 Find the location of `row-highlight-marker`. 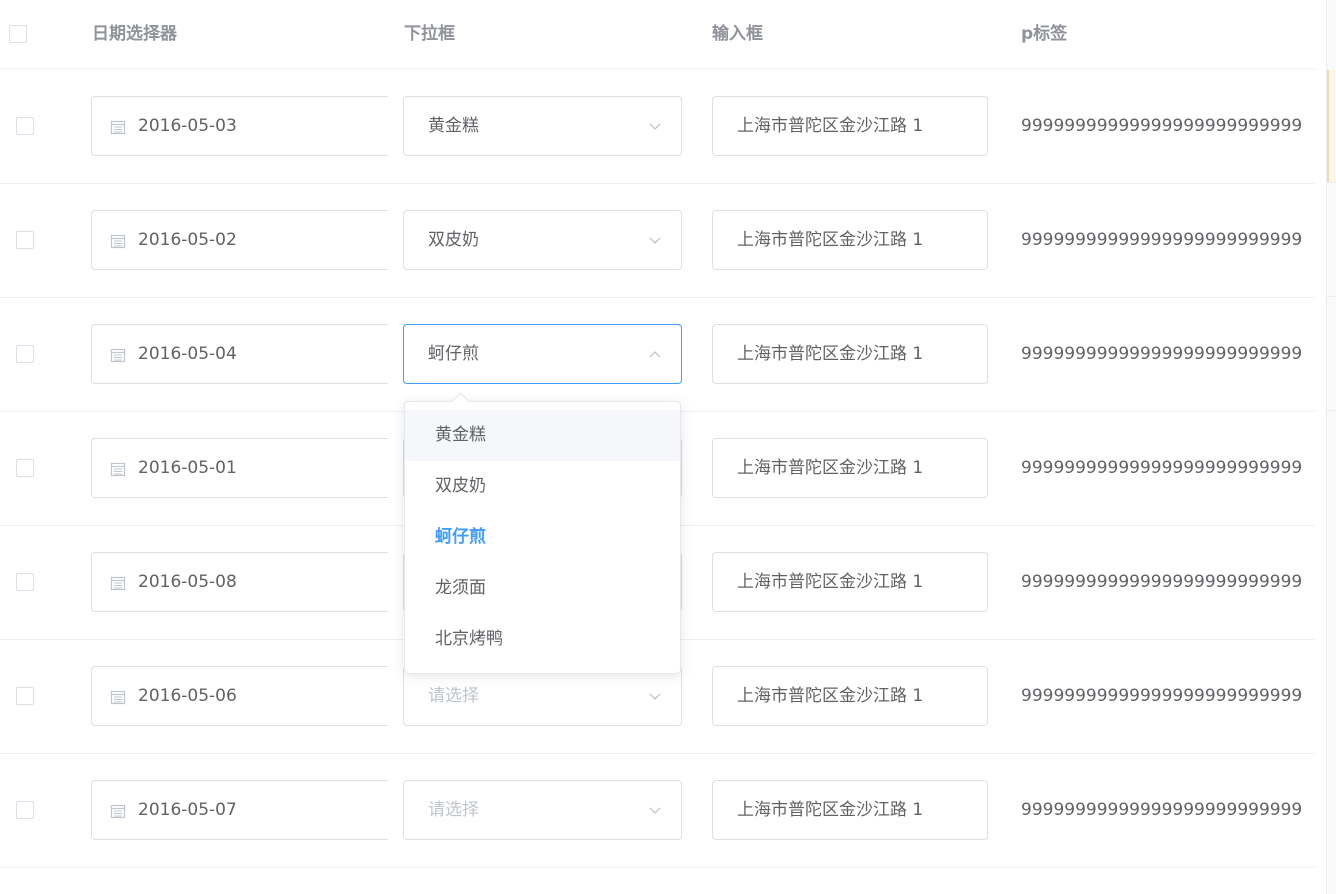

row-highlight-marker is located at coordinates (1331, 126).